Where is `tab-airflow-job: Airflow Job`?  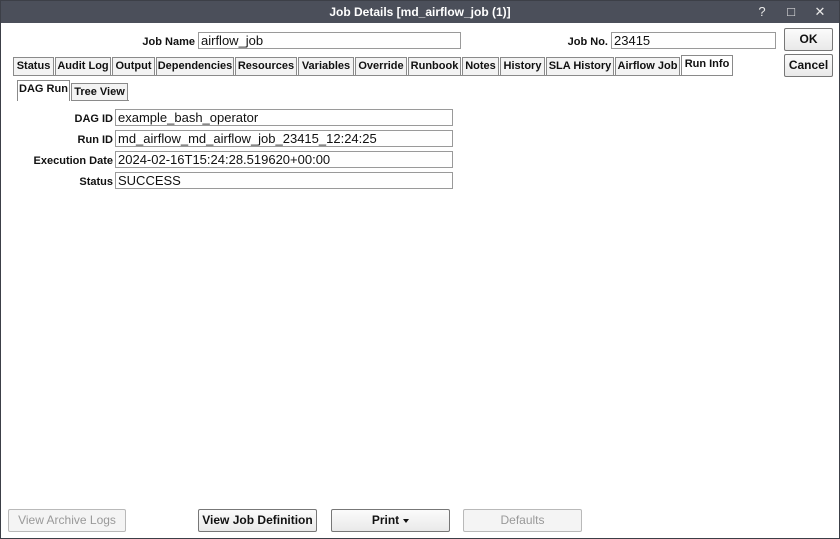 tab-airflow-job: Airflow Job is located at coordinates (647, 66).